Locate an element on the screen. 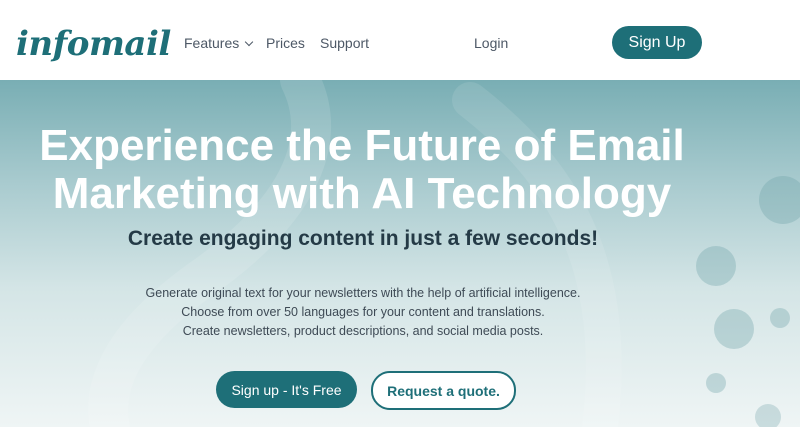 This screenshot has height=427, width=800. nav-support-link: Support is located at coordinates (344, 43).